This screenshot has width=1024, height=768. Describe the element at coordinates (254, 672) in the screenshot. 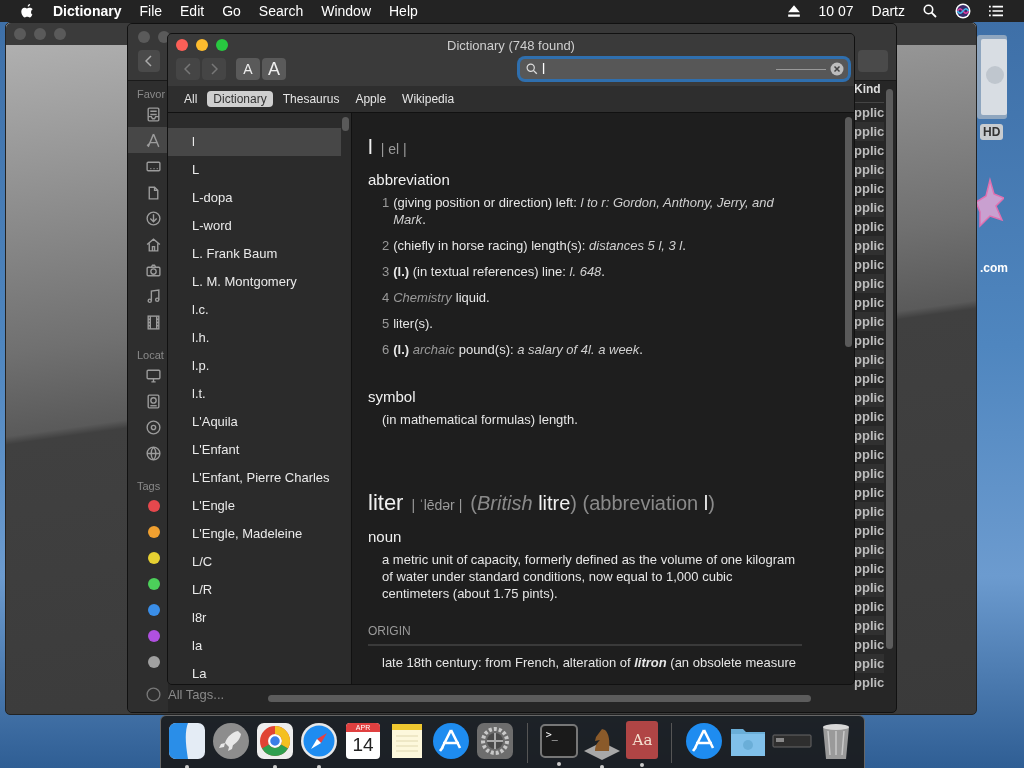

I see `result-item: La` at that location.